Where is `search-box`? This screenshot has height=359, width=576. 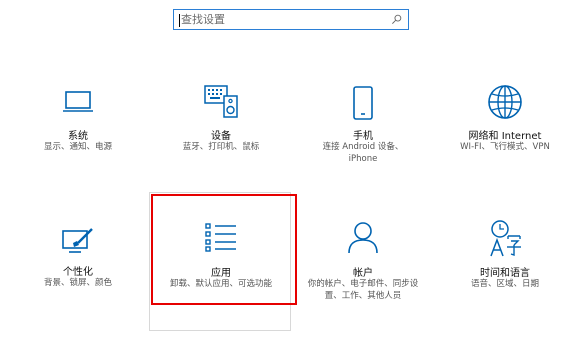 search-box is located at coordinates (291, 19).